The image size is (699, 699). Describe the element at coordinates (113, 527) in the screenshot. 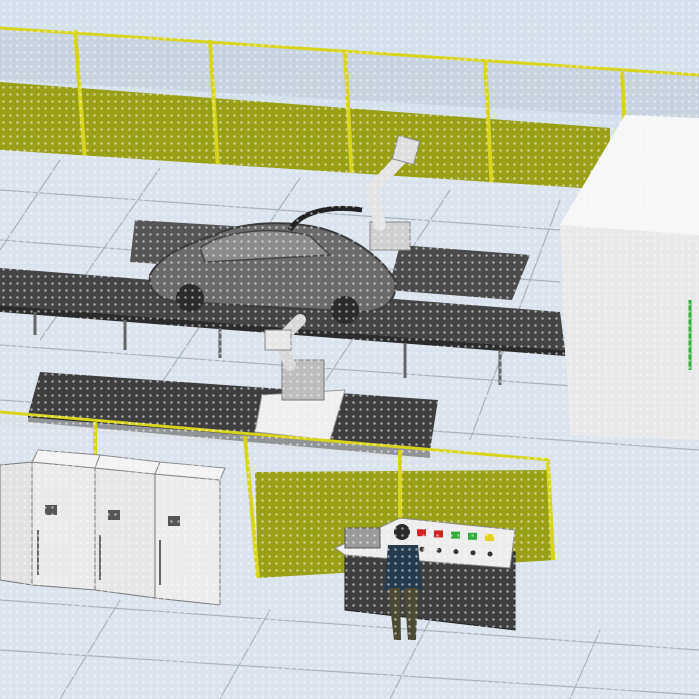

I see `electrical-cabinet-icon` at that location.